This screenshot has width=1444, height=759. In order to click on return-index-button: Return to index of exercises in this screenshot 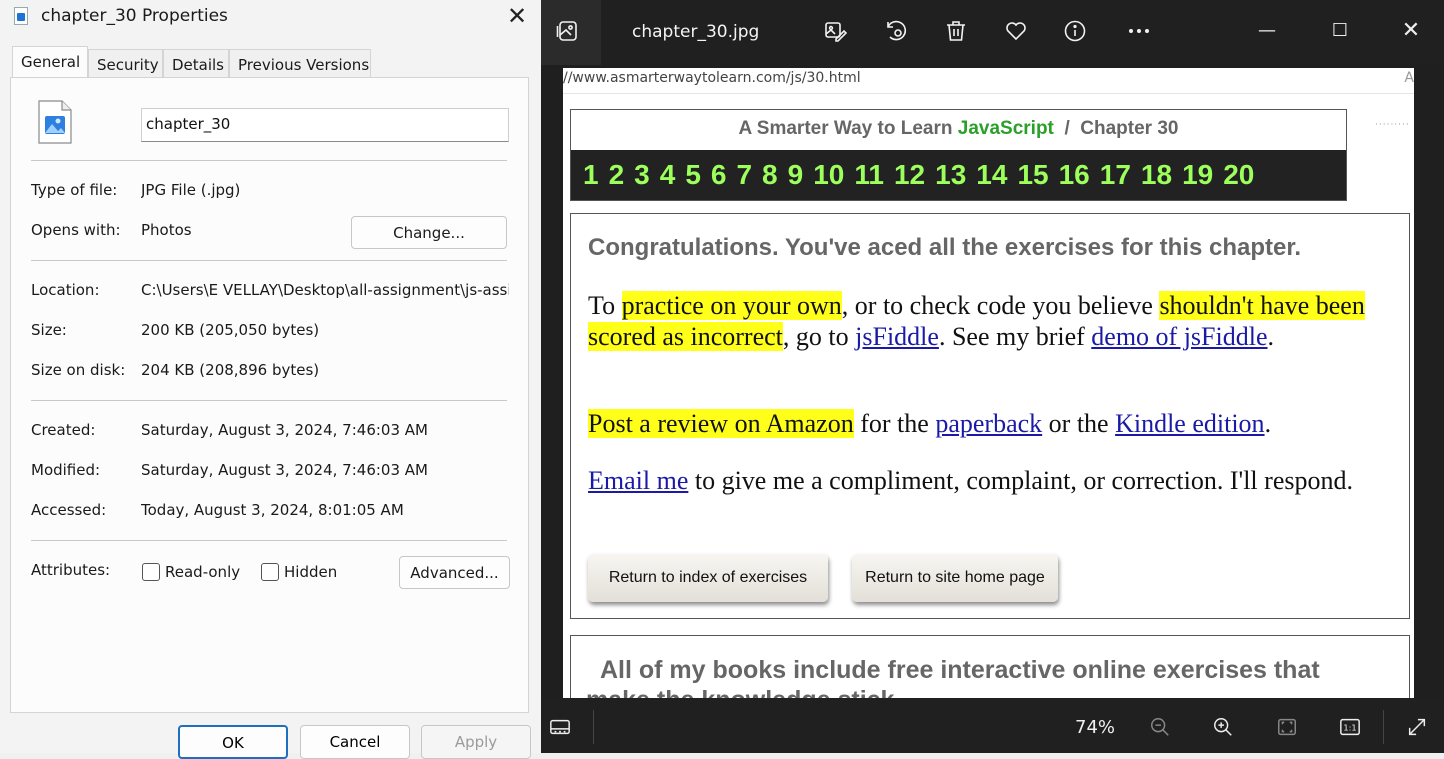, I will do `click(708, 578)`.